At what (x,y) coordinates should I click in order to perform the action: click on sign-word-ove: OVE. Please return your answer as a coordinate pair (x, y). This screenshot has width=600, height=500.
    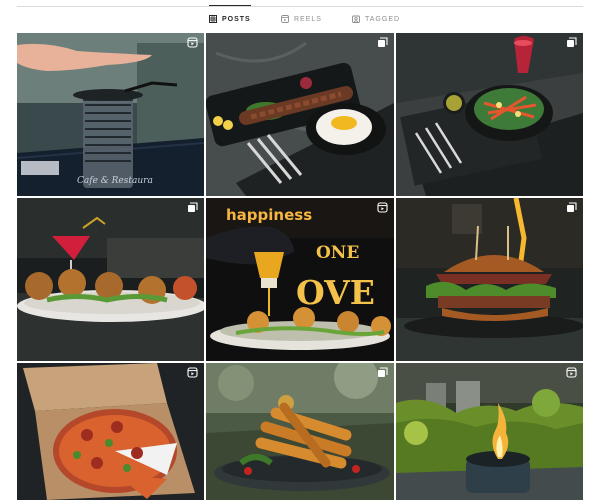
    Looking at the image, I should click on (335, 292).